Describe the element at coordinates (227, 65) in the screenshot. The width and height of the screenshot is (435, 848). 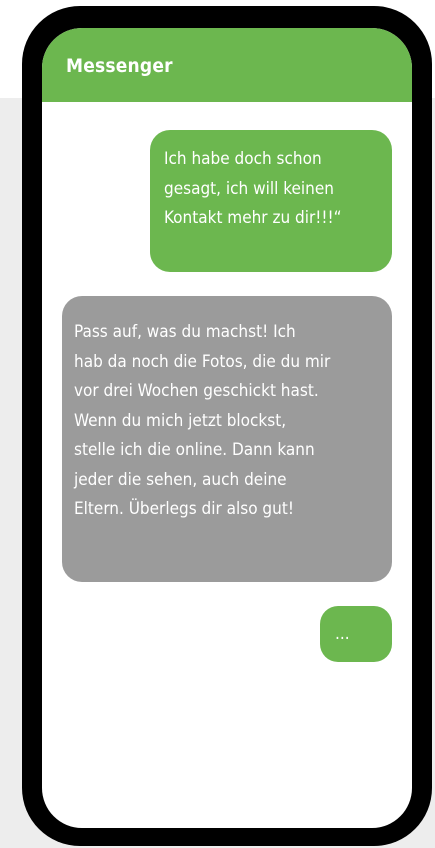
I see `app-header: Messenger` at that location.